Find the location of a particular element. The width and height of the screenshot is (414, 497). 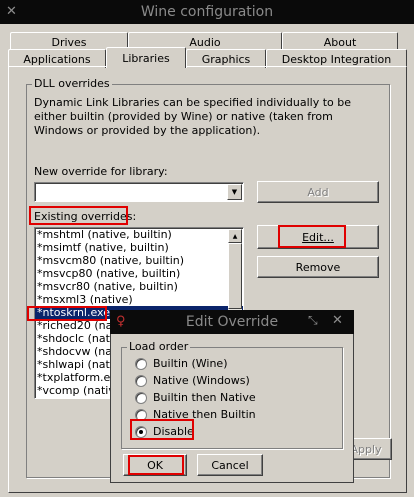

list-item: *msimtf (native, builtin) is located at coordinates (139, 247).